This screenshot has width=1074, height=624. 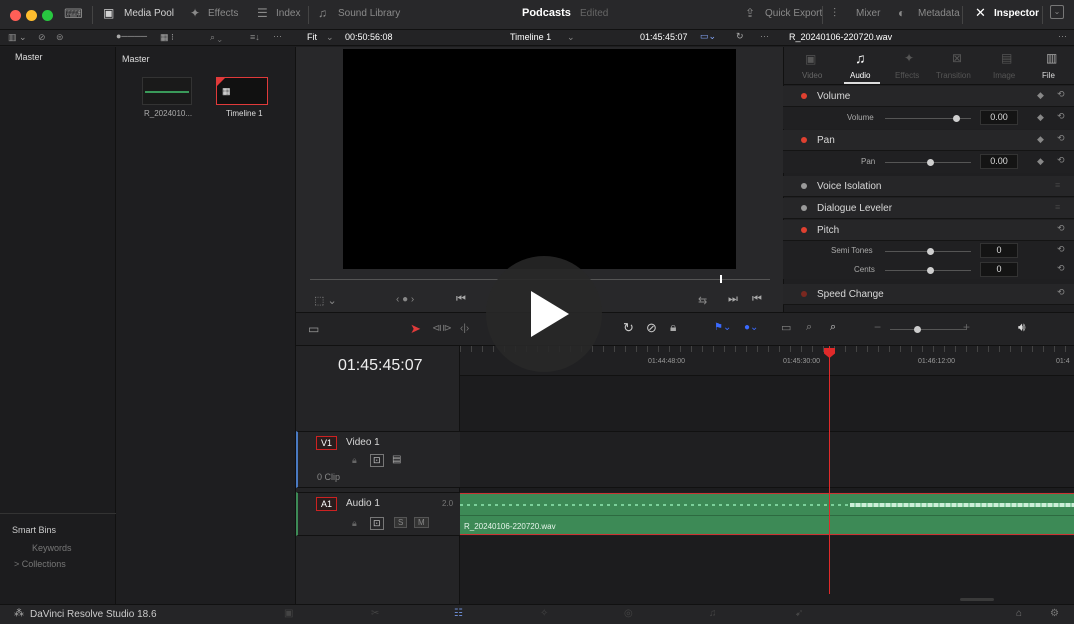 What do you see at coordinates (740, 36) in the screenshot?
I see `sync-icon: ↻` at bounding box center [740, 36].